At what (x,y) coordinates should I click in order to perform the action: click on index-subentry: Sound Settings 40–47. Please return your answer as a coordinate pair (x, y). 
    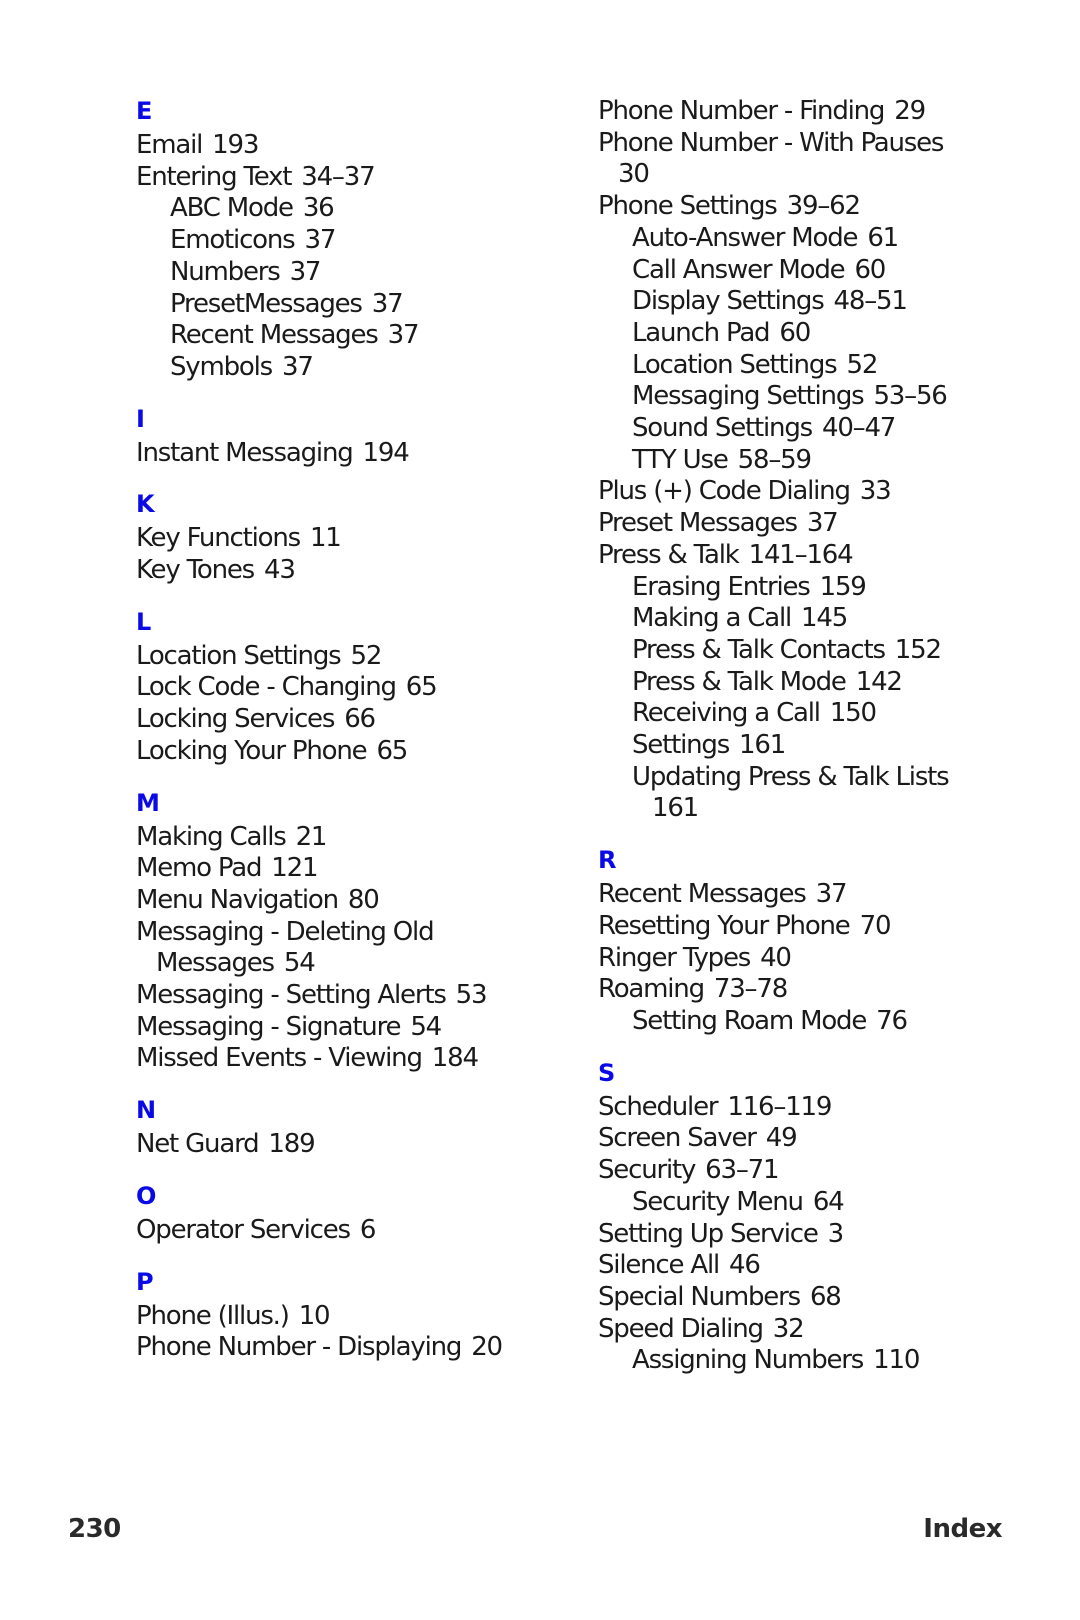
    Looking at the image, I should click on (808, 429).